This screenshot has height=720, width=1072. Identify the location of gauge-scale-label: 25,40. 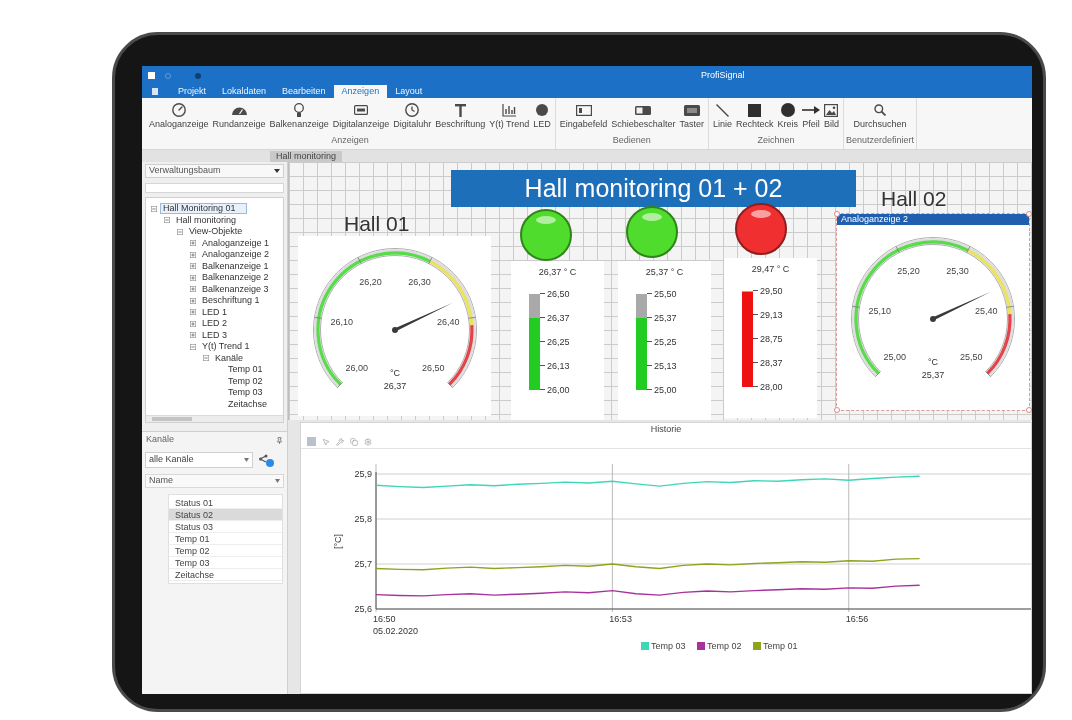
(986, 310).